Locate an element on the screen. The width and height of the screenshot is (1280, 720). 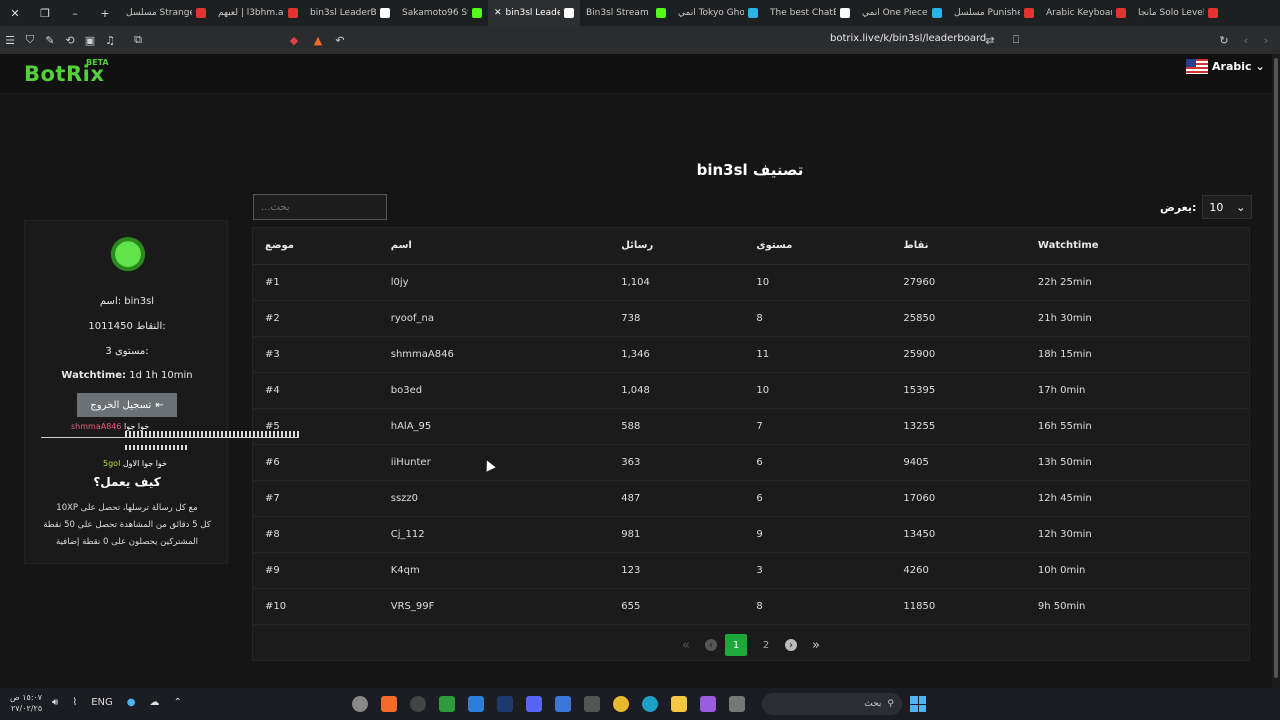
browser-tab: مسلسل Punisher is located at coordinates (994, 13).